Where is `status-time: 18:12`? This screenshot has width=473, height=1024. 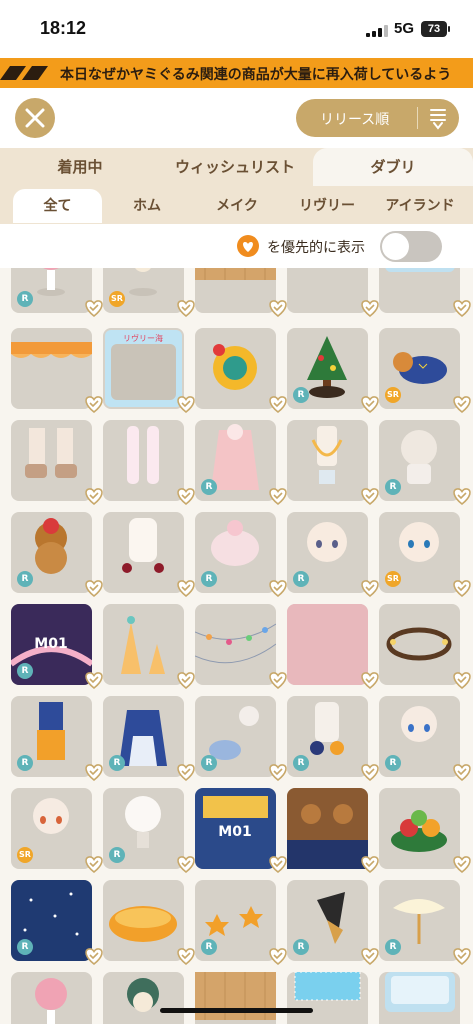 status-time: 18:12 is located at coordinates (63, 28).